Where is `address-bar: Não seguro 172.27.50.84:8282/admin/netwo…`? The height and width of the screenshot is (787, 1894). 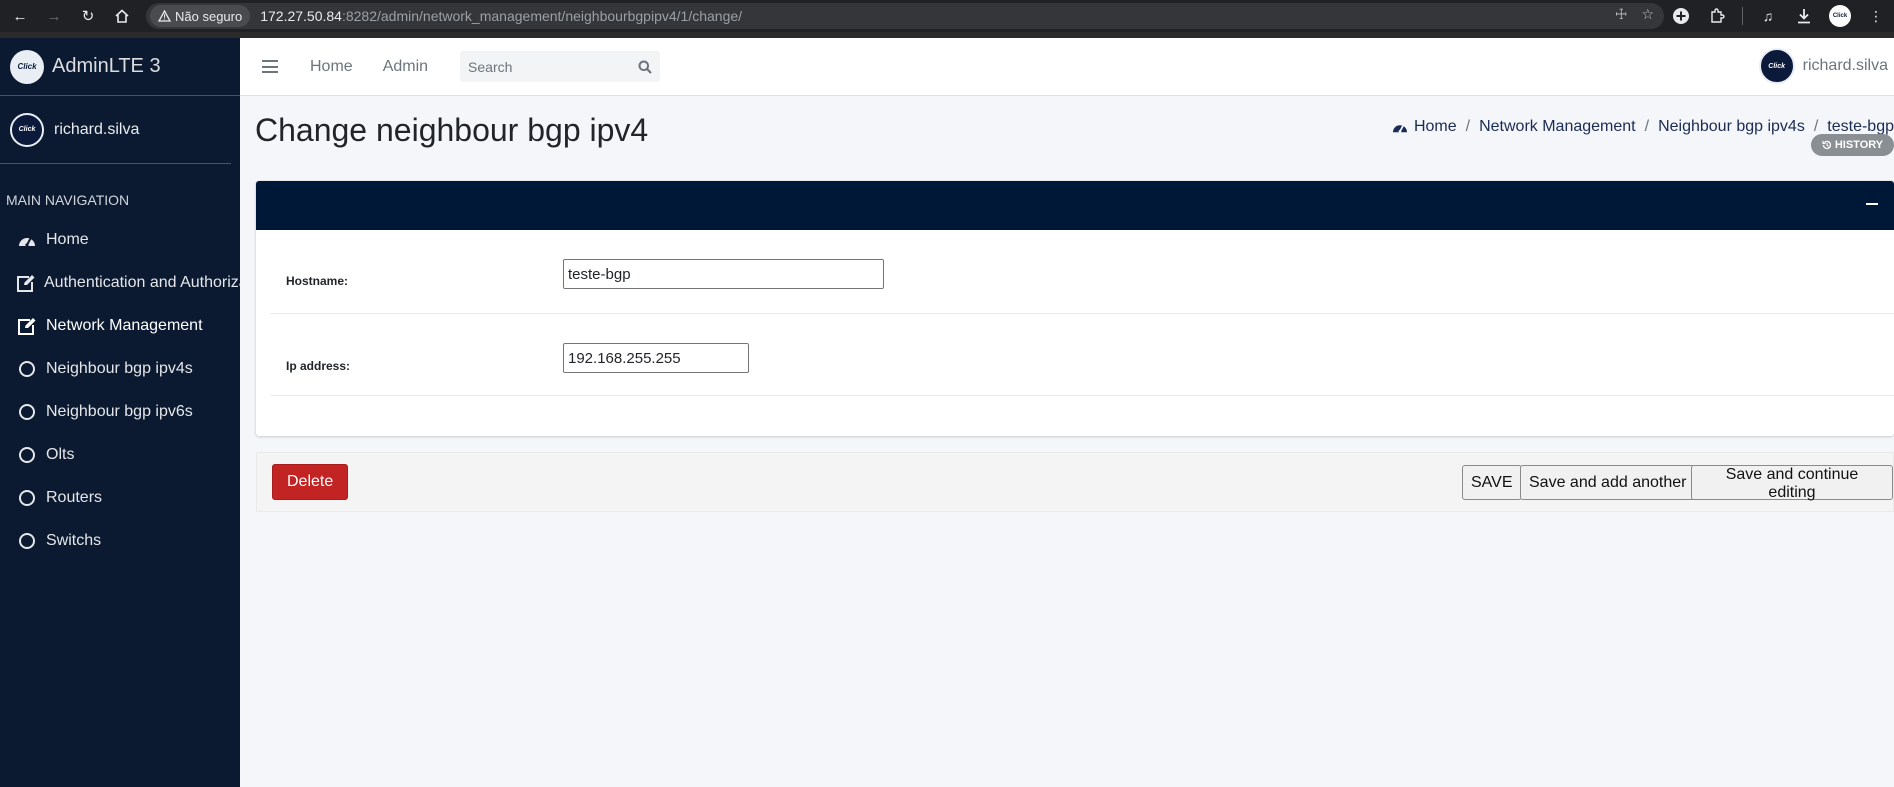
address-bar: Não seguro 172.27.50.84:8282/admin/netwo… is located at coordinates (905, 16).